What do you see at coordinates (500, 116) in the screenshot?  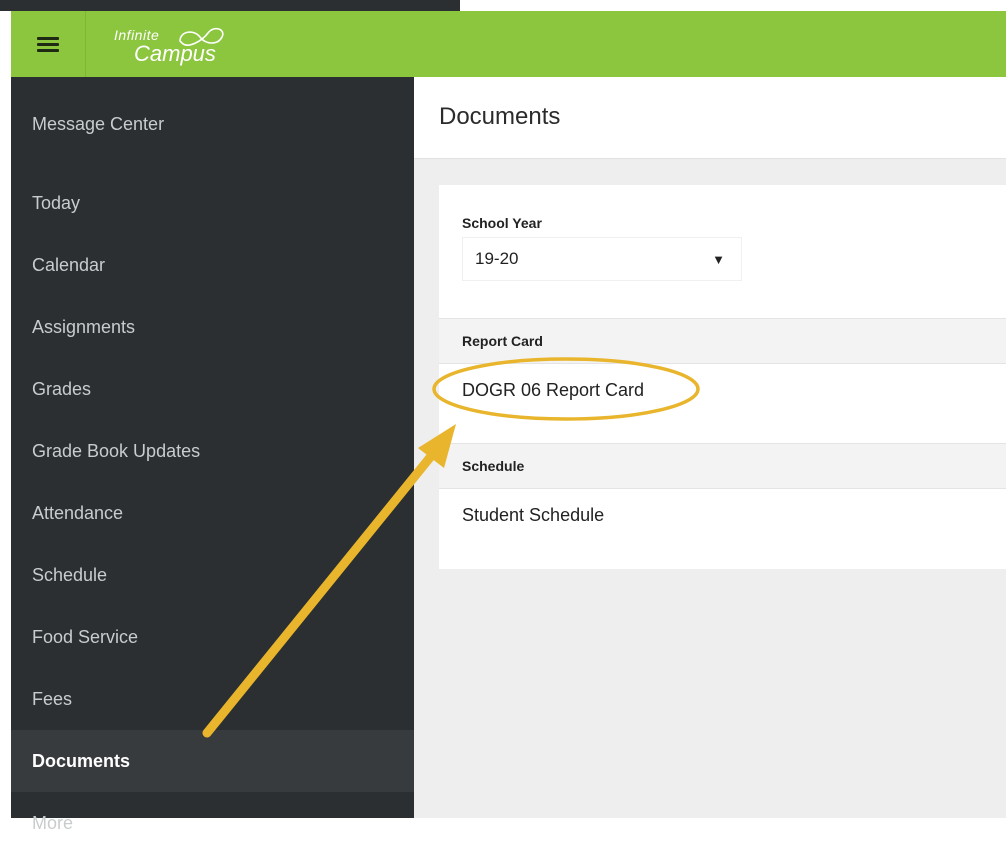 I see `page-title: Documents` at bounding box center [500, 116].